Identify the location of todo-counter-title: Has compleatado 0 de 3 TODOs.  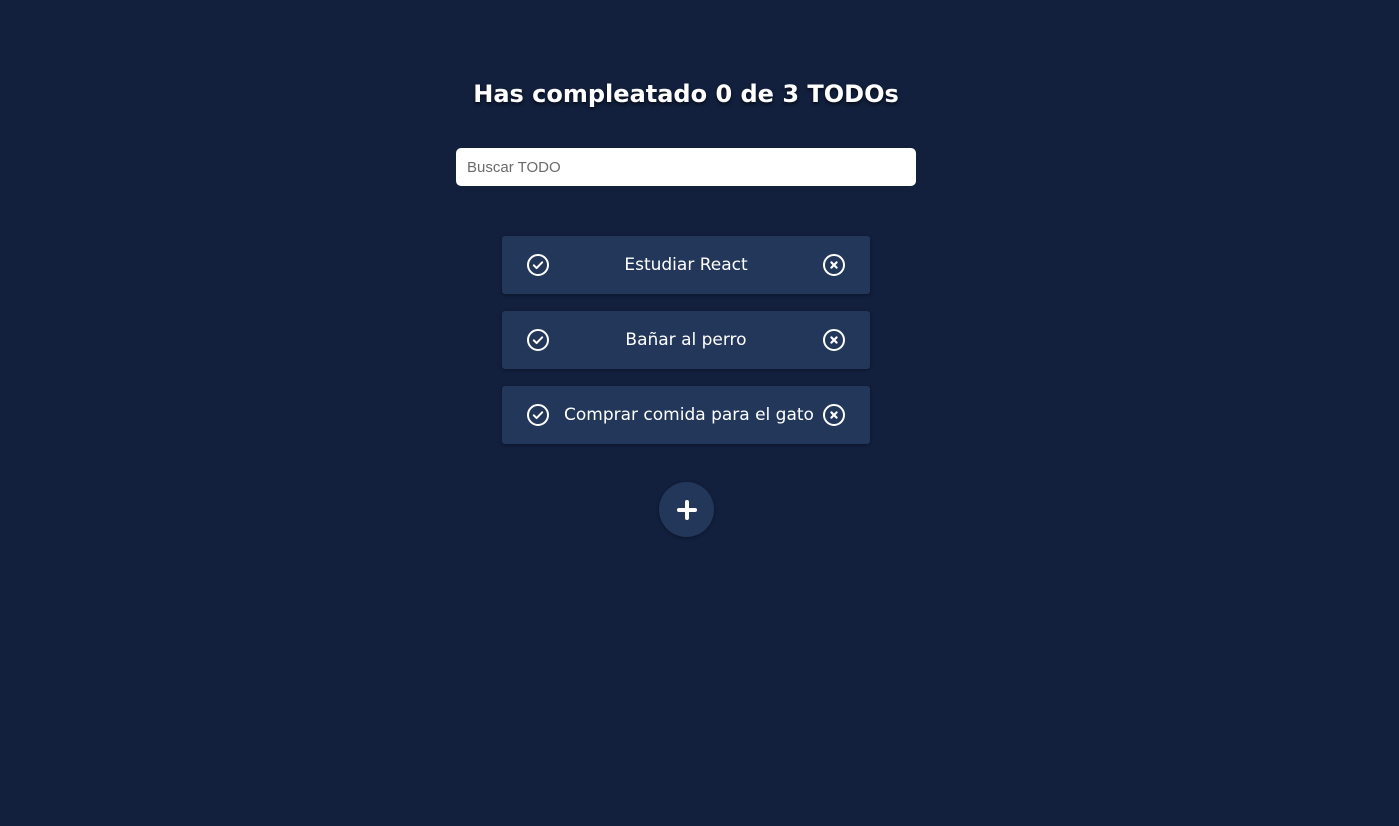
(686, 94).